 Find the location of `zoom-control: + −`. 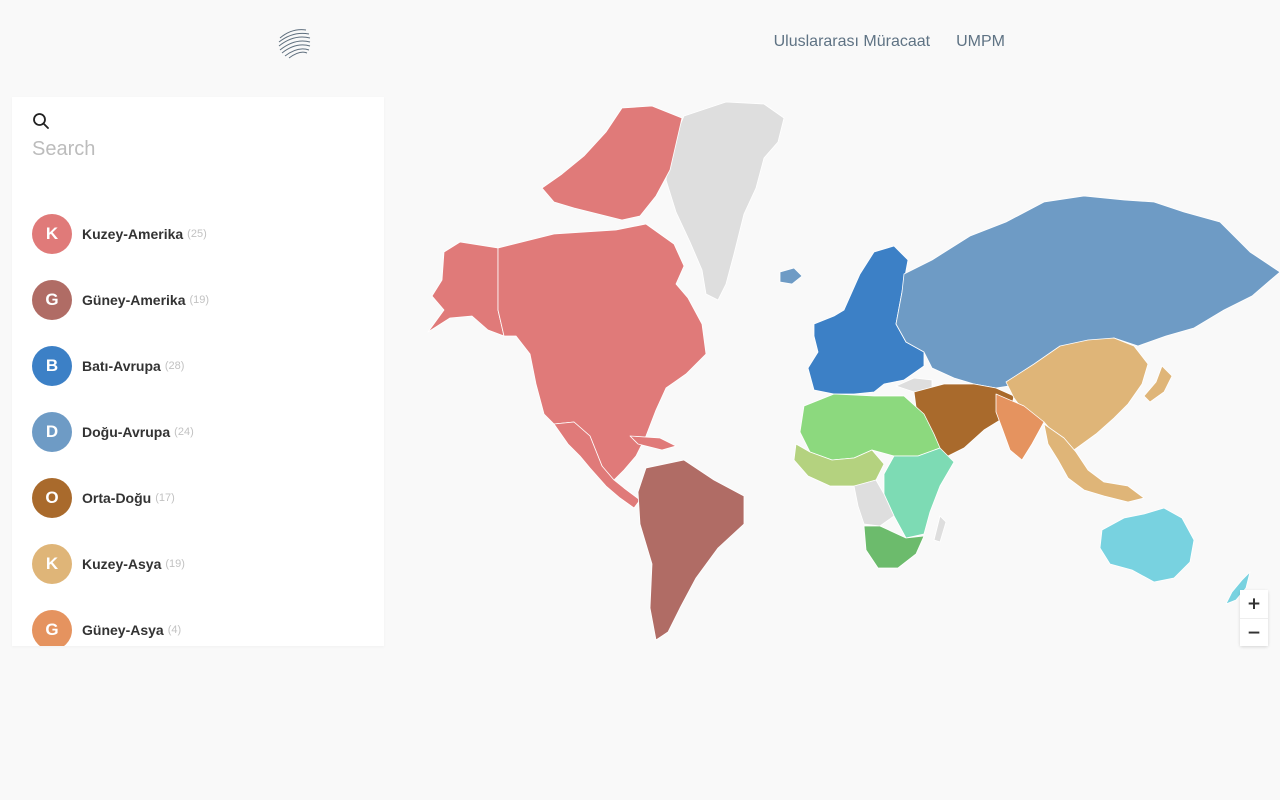

zoom-control: + − is located at coordinates (1254, 618).